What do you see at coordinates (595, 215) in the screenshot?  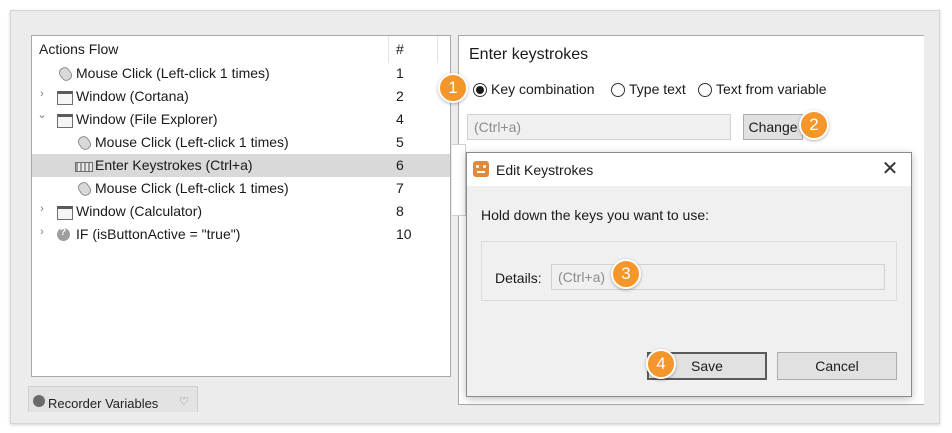 I see `dialog-instruction: Hold down the keys you want to use:` at bounding box center [595, 215].